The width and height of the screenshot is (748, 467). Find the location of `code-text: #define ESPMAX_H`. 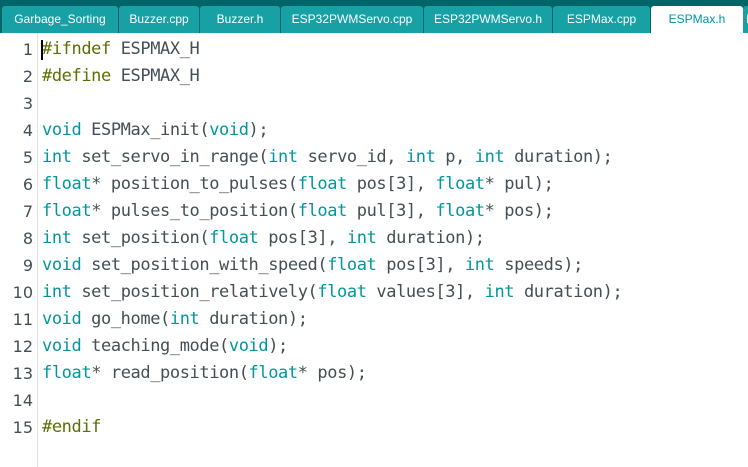

code-text: #define ESPMAX_H is located at coordinates (121, 76).